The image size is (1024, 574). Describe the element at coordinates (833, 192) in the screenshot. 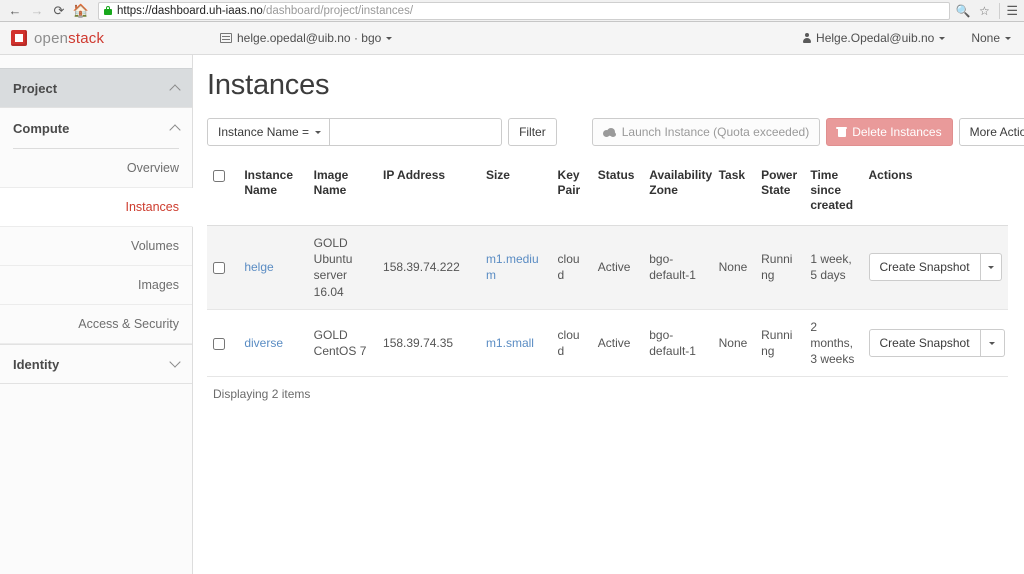

I see `header-time-since-created: Time since created` at that location.